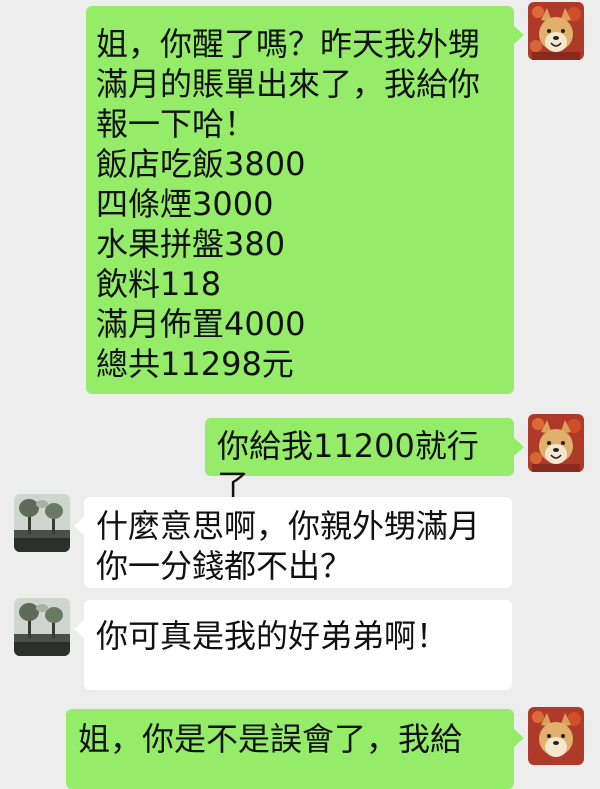 Image resolution: width=600 pixels, height=789 pixels. Describe the element at coordinates (364, 461) in the screenshot. I see `sent-message-bubble: 你給我11200就行了` at that location.